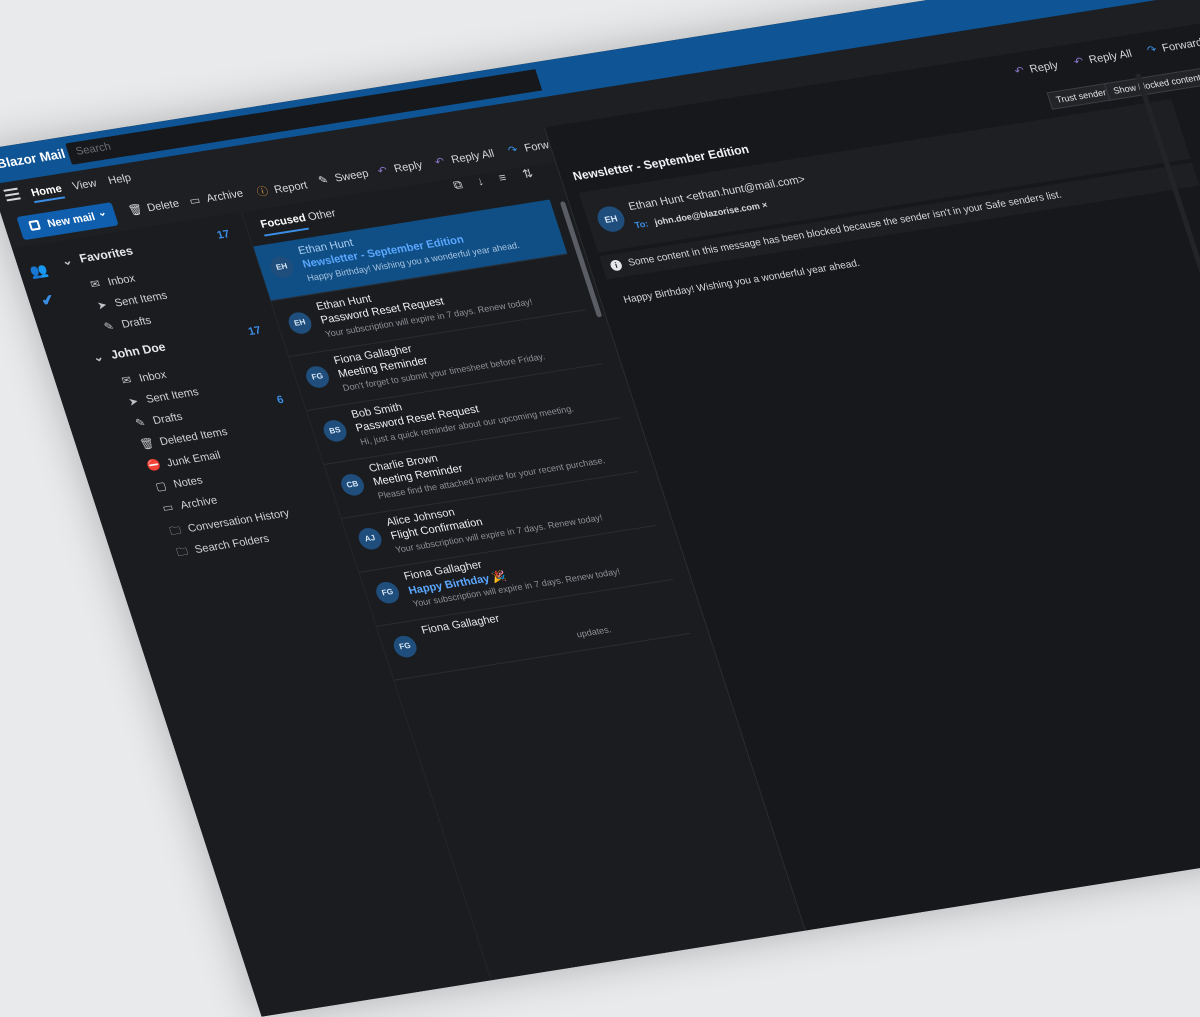  I want to click on broom-icon: ✎, so click(323, 181).